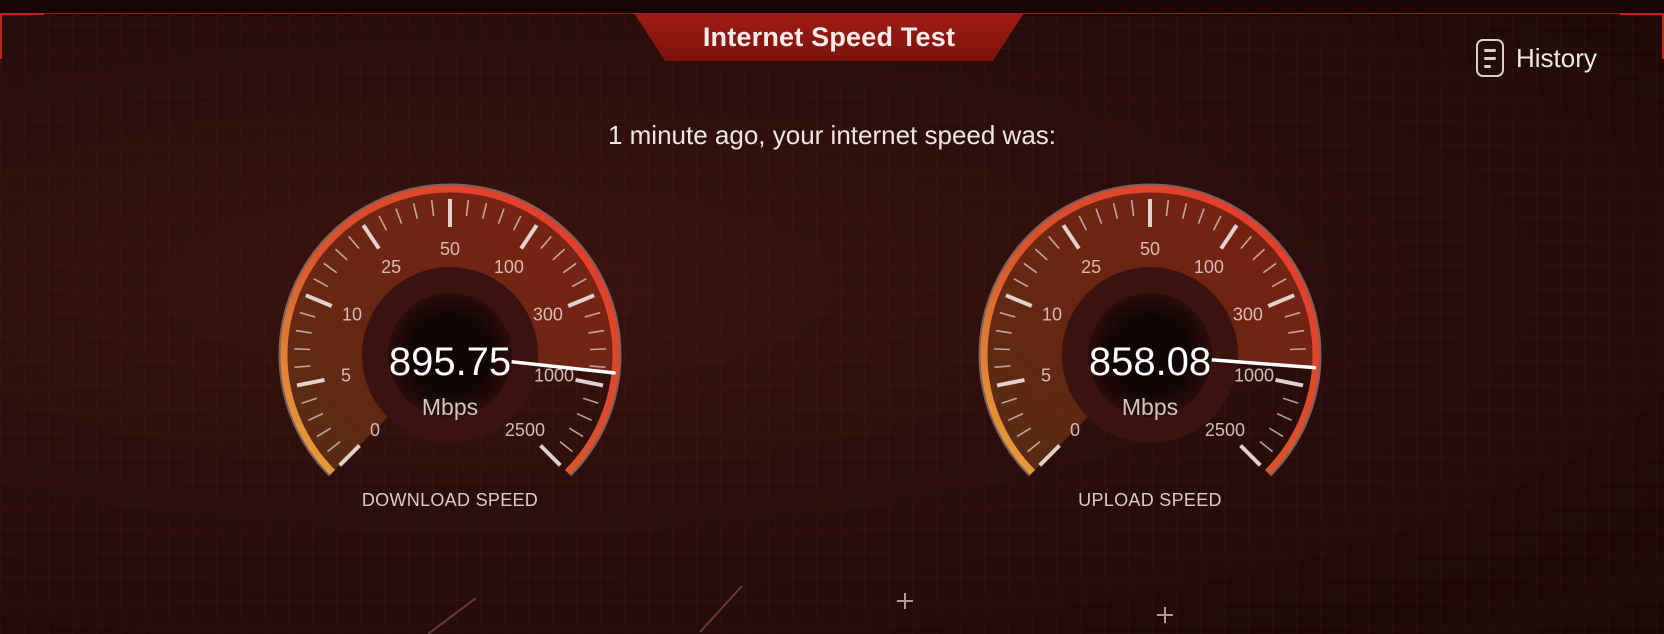 Image resolution: width=1664 pixels, height=634 pixels. I want to click on history-button: History, so click(1536, 58).